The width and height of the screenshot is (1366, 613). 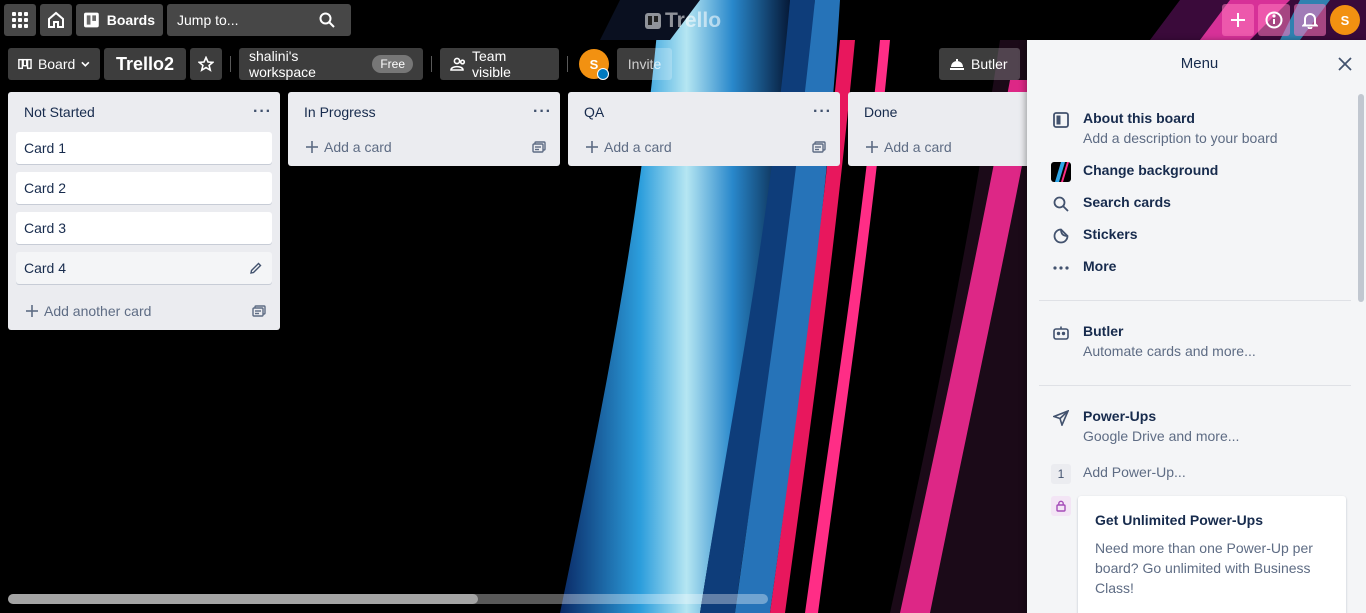 I want to click on list-qa: QA ··· Add a card, so click(x=704, y=129).